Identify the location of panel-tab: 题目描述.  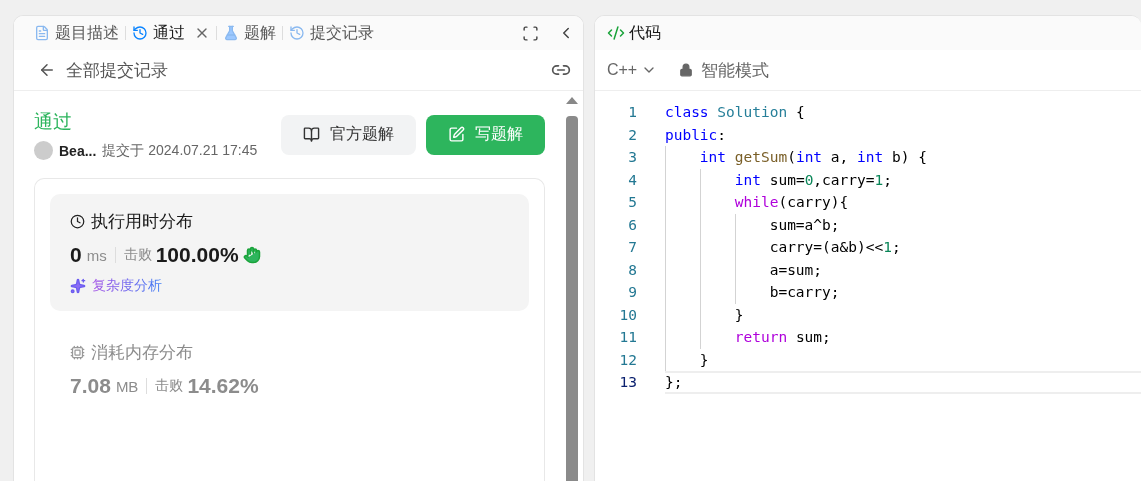
(76, 33).